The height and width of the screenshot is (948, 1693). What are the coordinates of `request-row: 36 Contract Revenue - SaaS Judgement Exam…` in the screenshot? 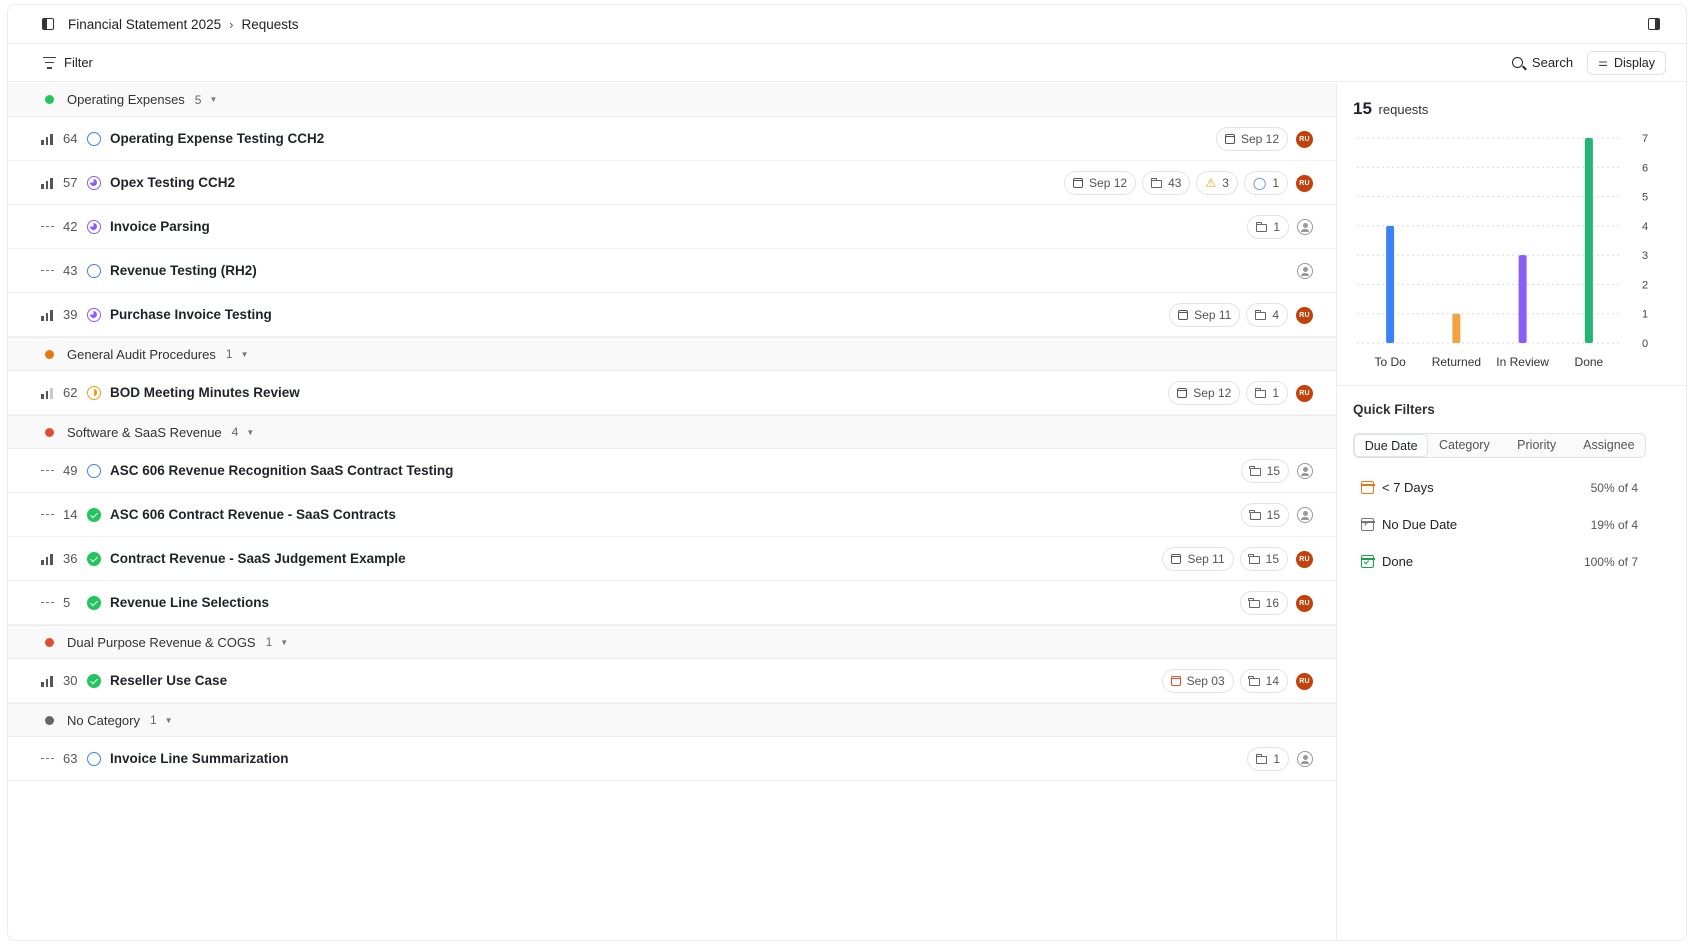 It's located at (672, 559).